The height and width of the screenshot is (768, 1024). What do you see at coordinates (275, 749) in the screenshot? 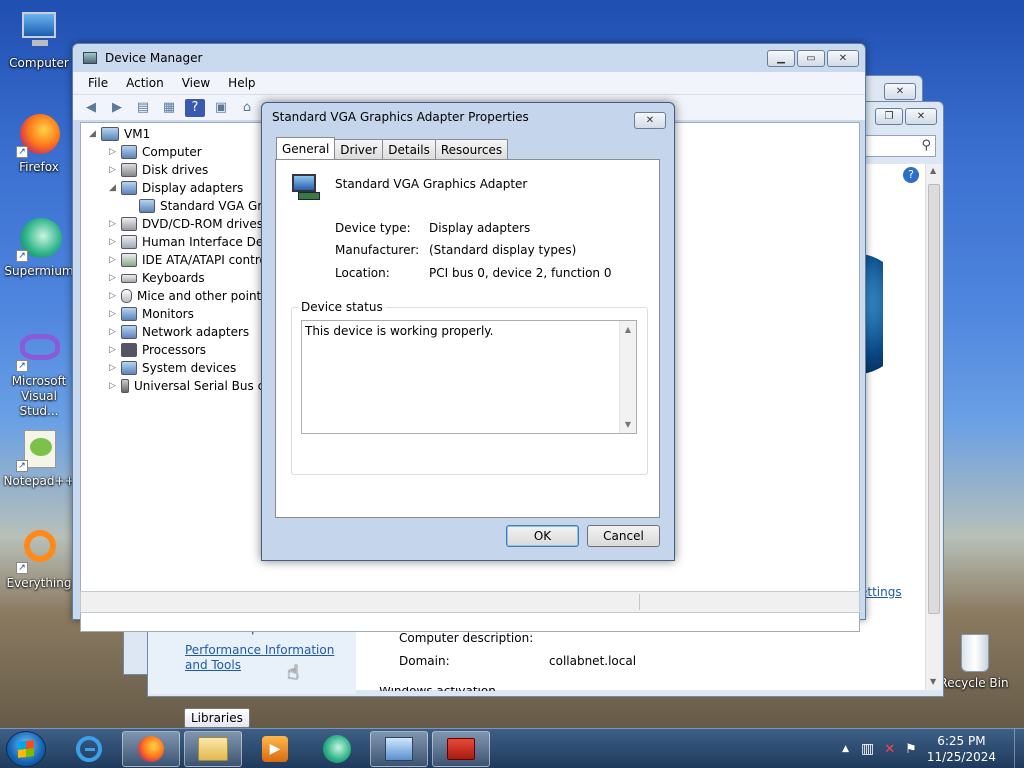
I see `taskbar-media-player: ▶` at bounding box center [275, 749].